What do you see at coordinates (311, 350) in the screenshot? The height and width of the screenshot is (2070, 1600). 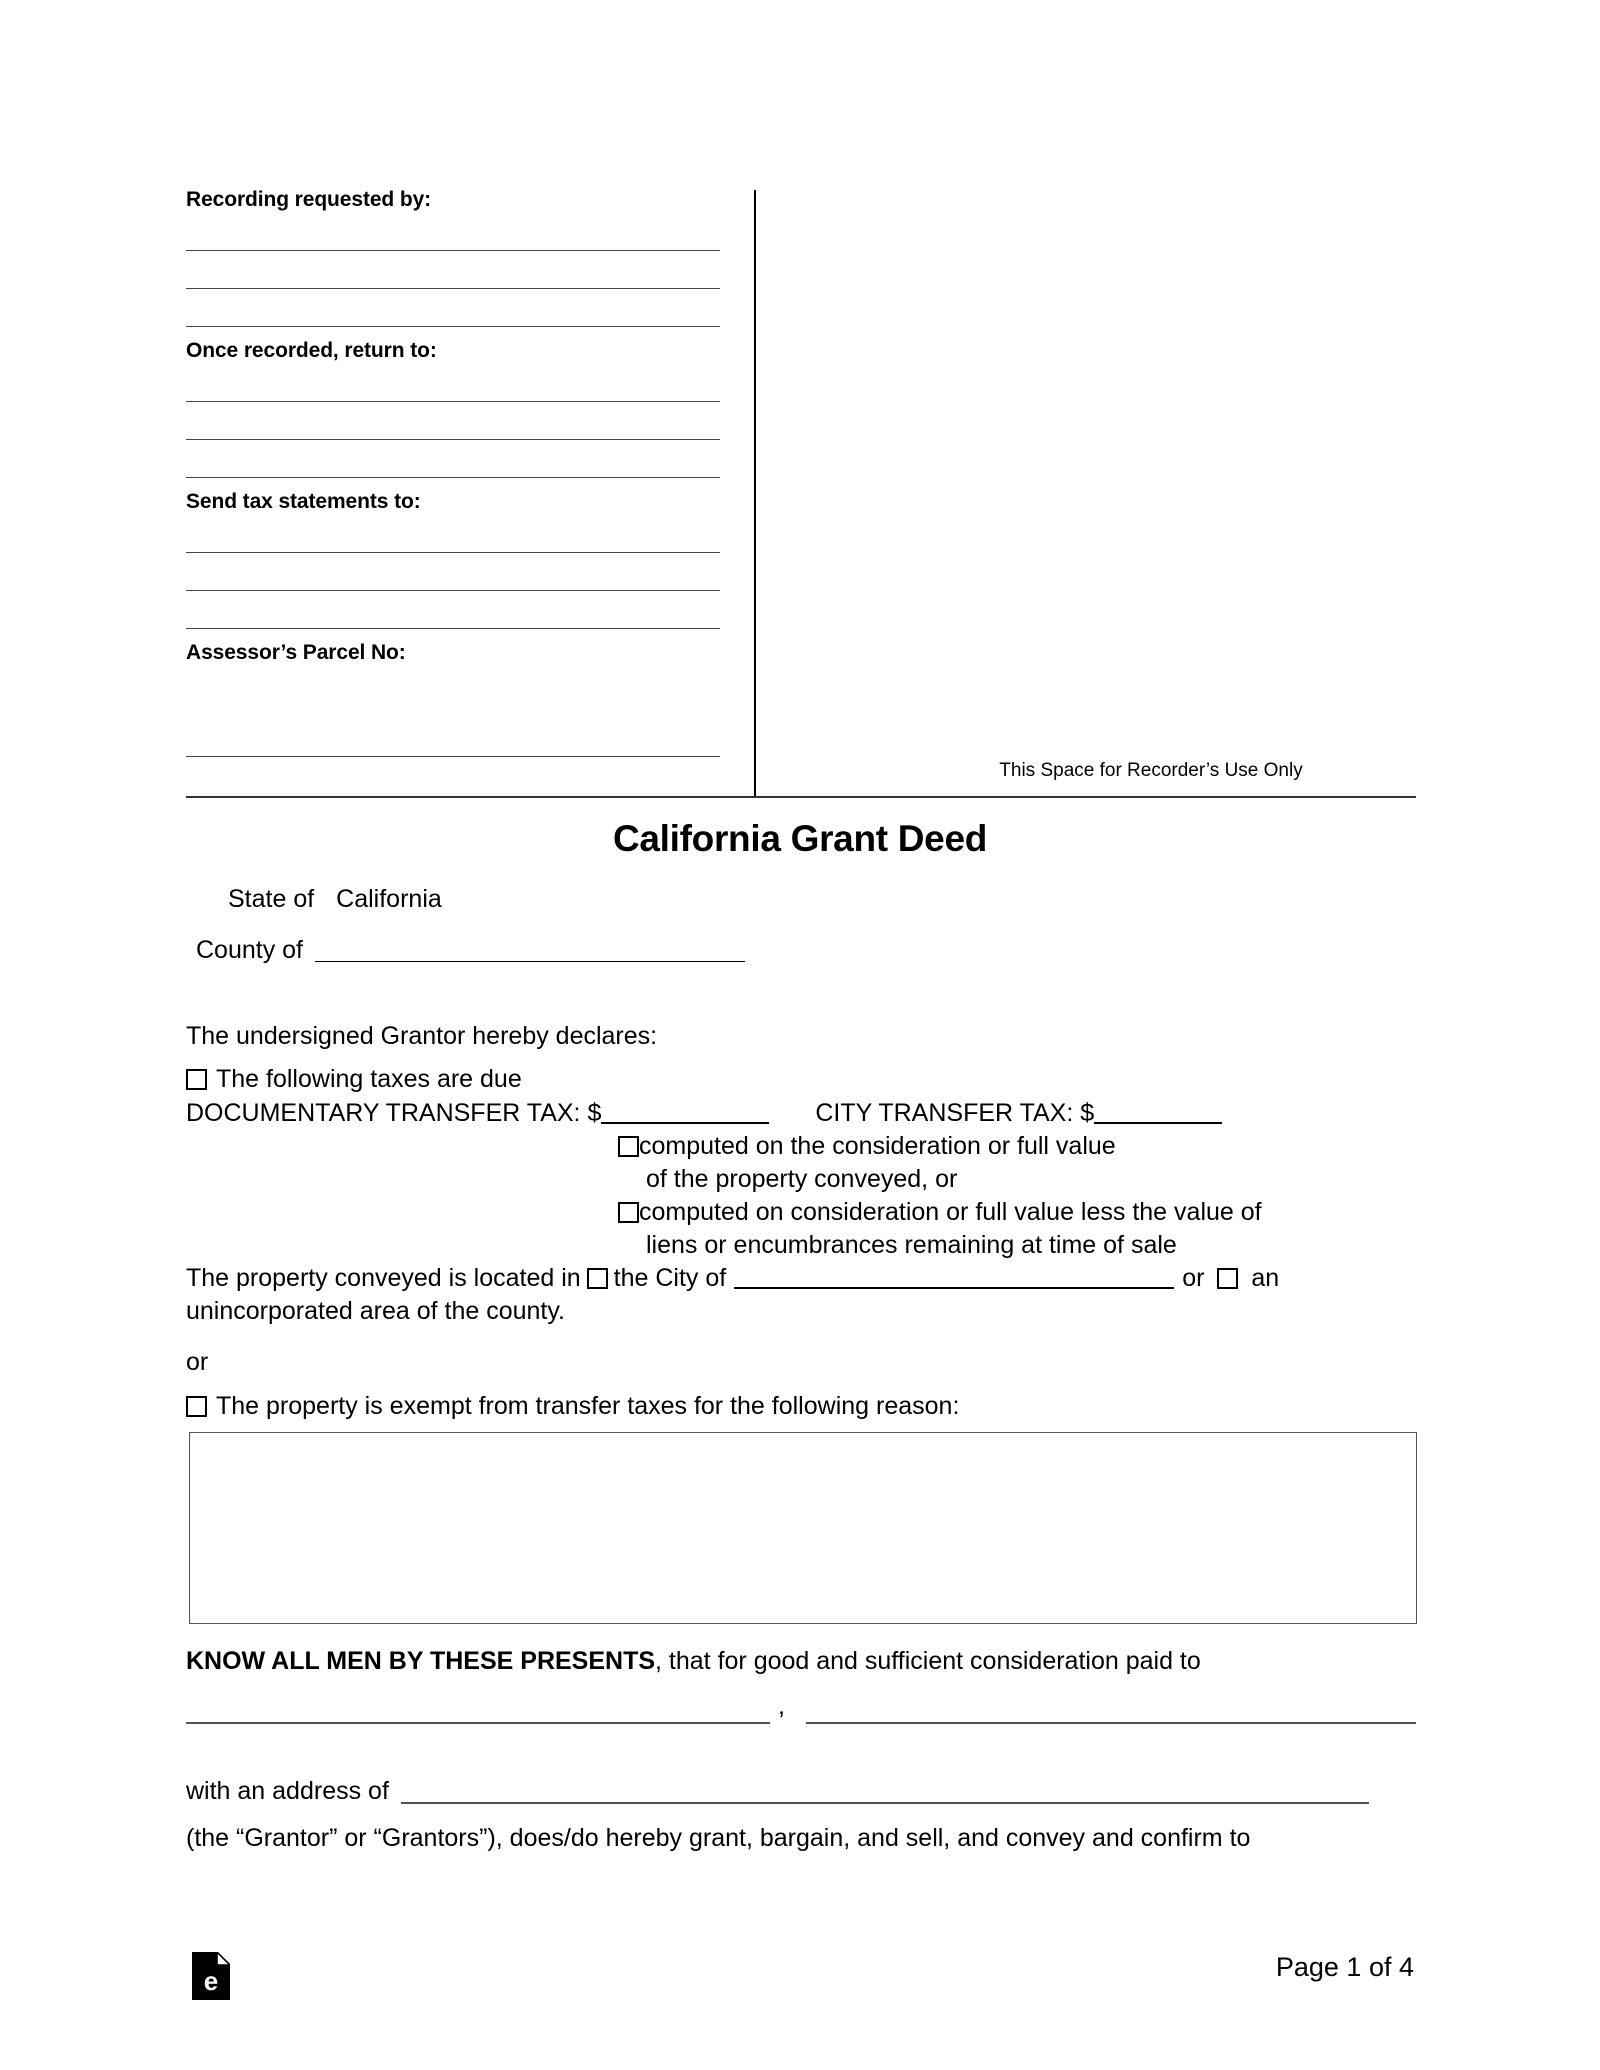 I see `once-recorded-return-to-label: Once recorded, return to:` at bounding box center [311, 350].